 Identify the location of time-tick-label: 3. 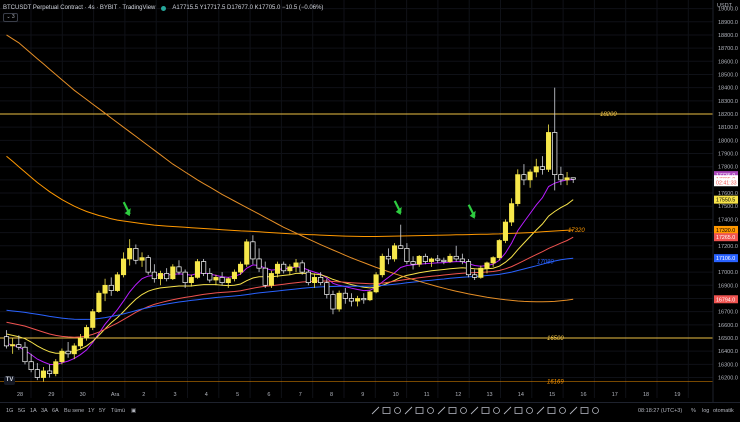
(175, 395).